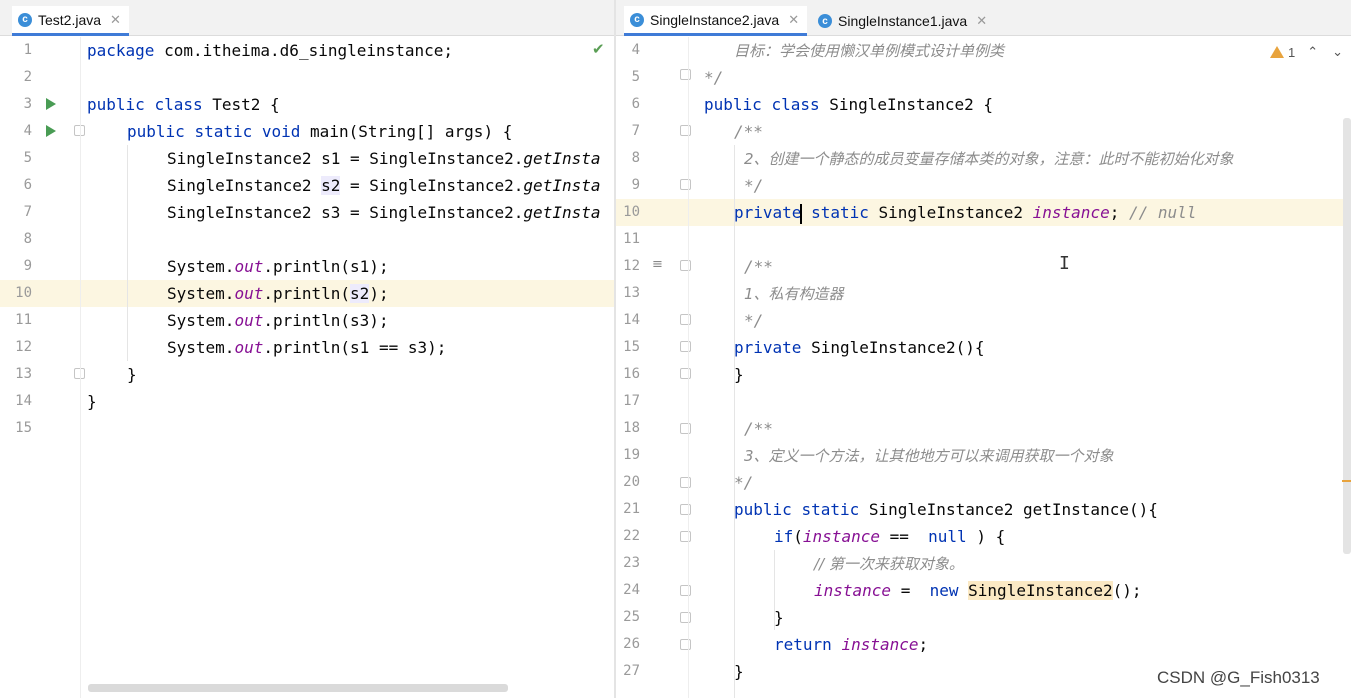 The width and height of the screenshot is (1351, 698). Describe the element at coordinates (307, 18) in the screenshot. I see `tab-bar-left: c Test2.java ✕` at that location.